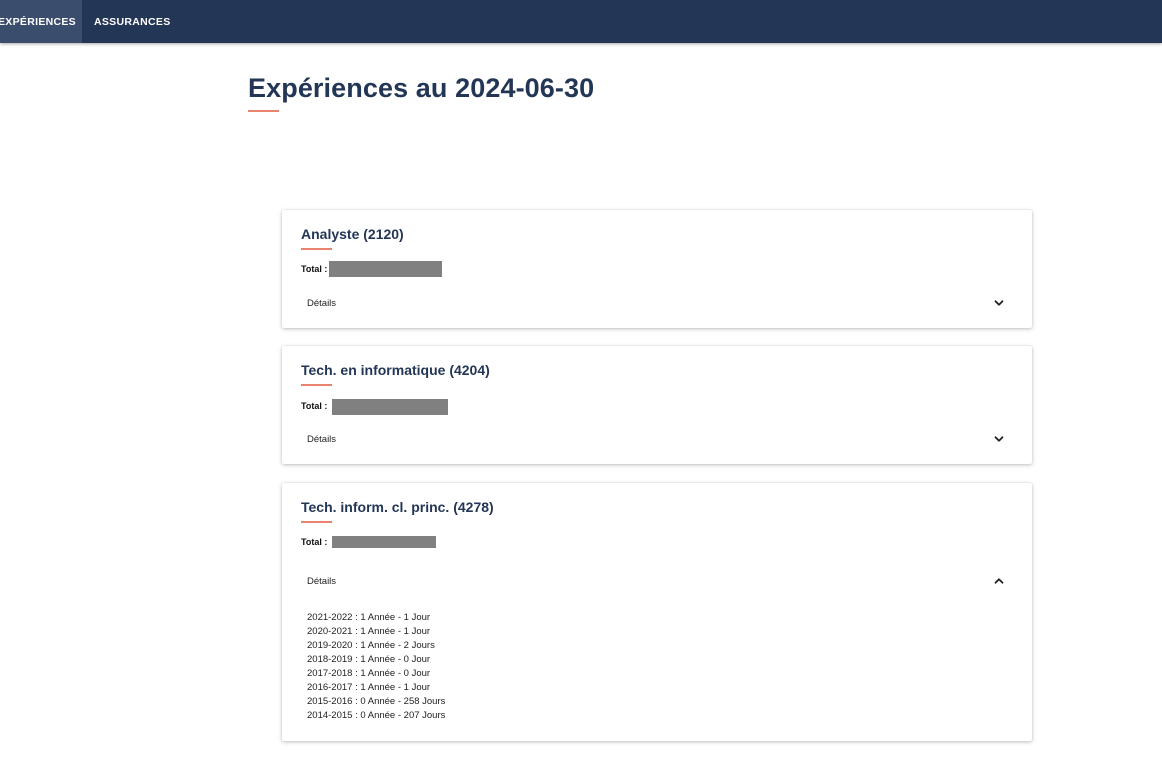 The width and height of the screenshot is (1162, 768). I want to click on tab-assurances: ASSURANCES, so click(132, 21).